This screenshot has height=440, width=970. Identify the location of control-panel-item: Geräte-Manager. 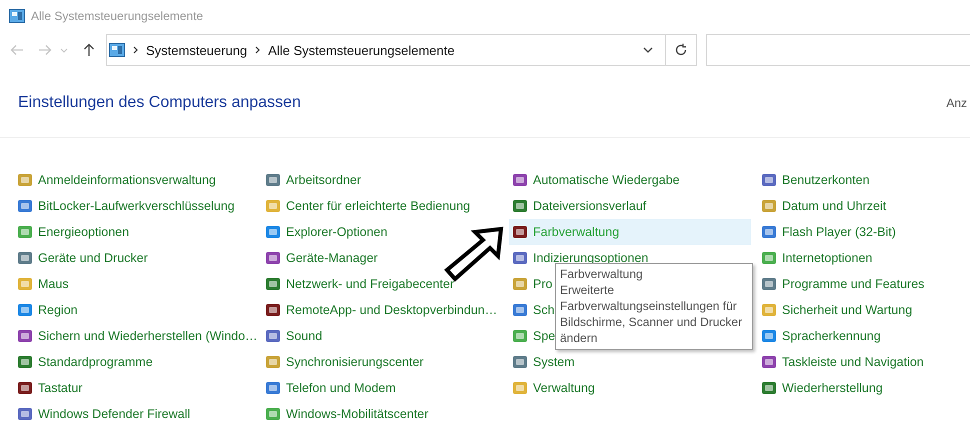
(321, 258).